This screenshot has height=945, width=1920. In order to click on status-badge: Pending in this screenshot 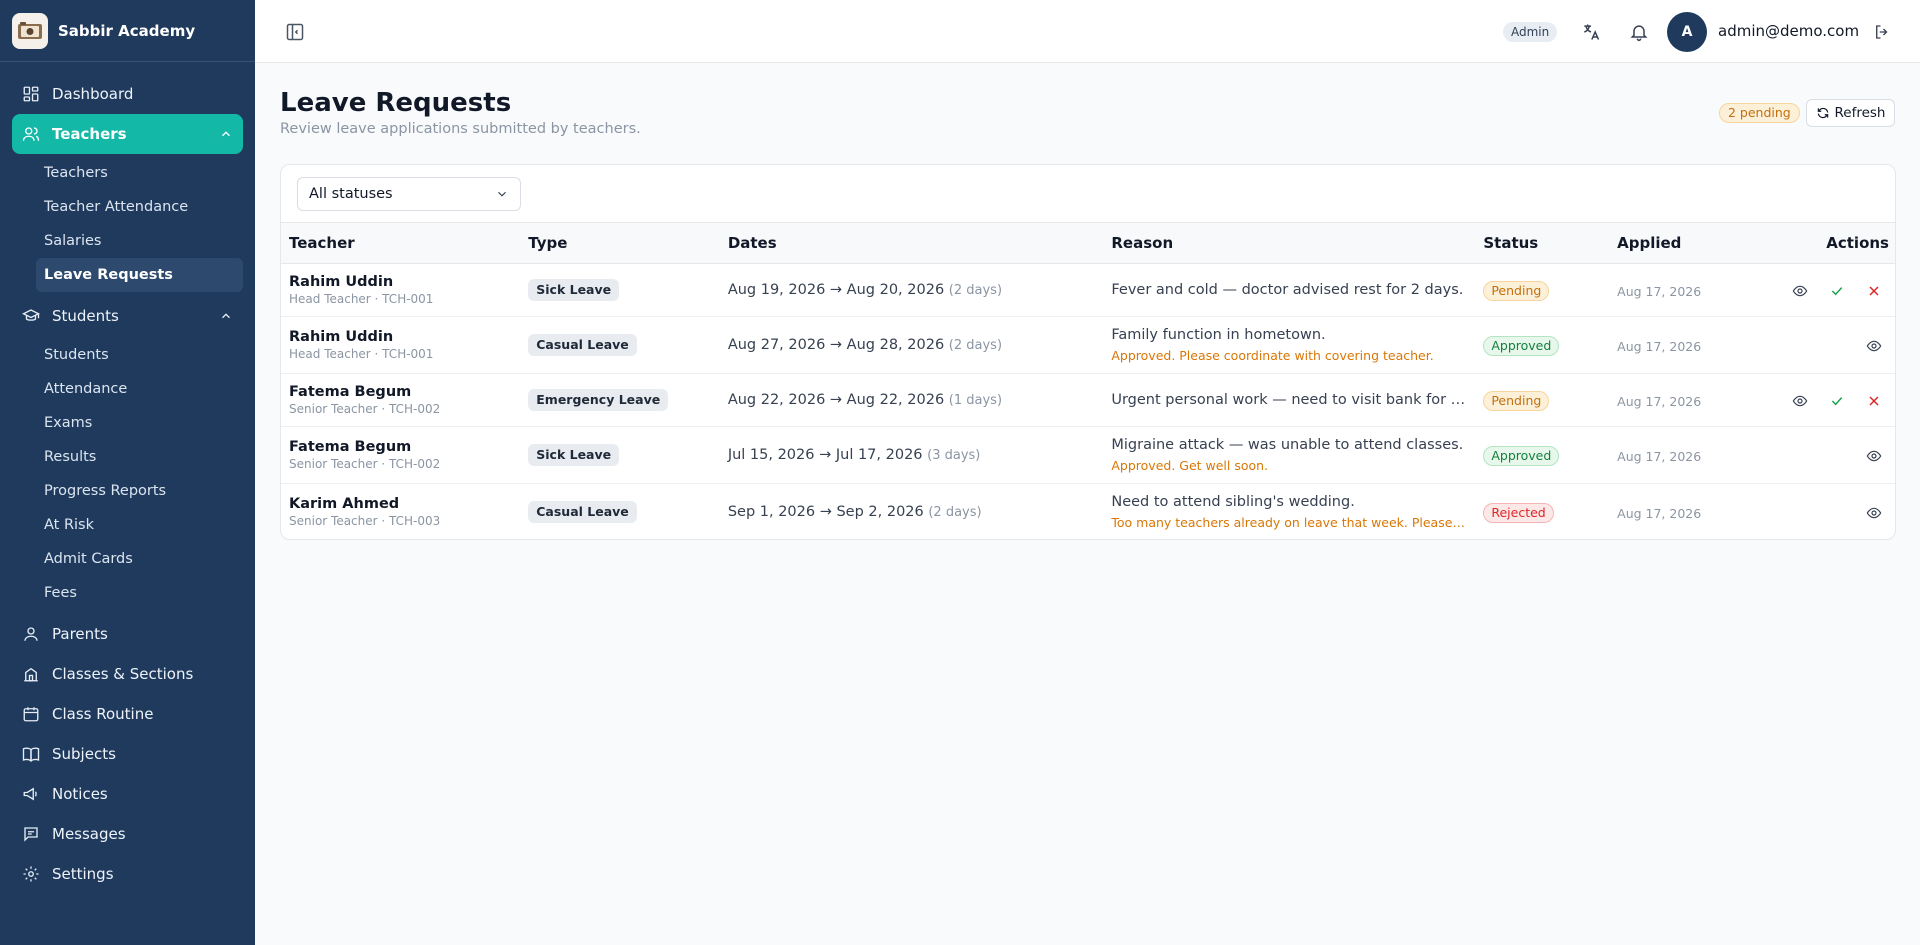, I will do `click(1516, 290)`.